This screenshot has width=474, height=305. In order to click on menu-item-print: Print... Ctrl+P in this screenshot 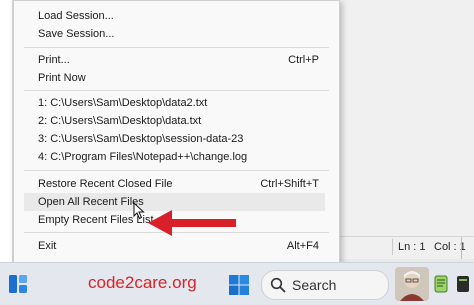, I will do `click(174, 60)`.